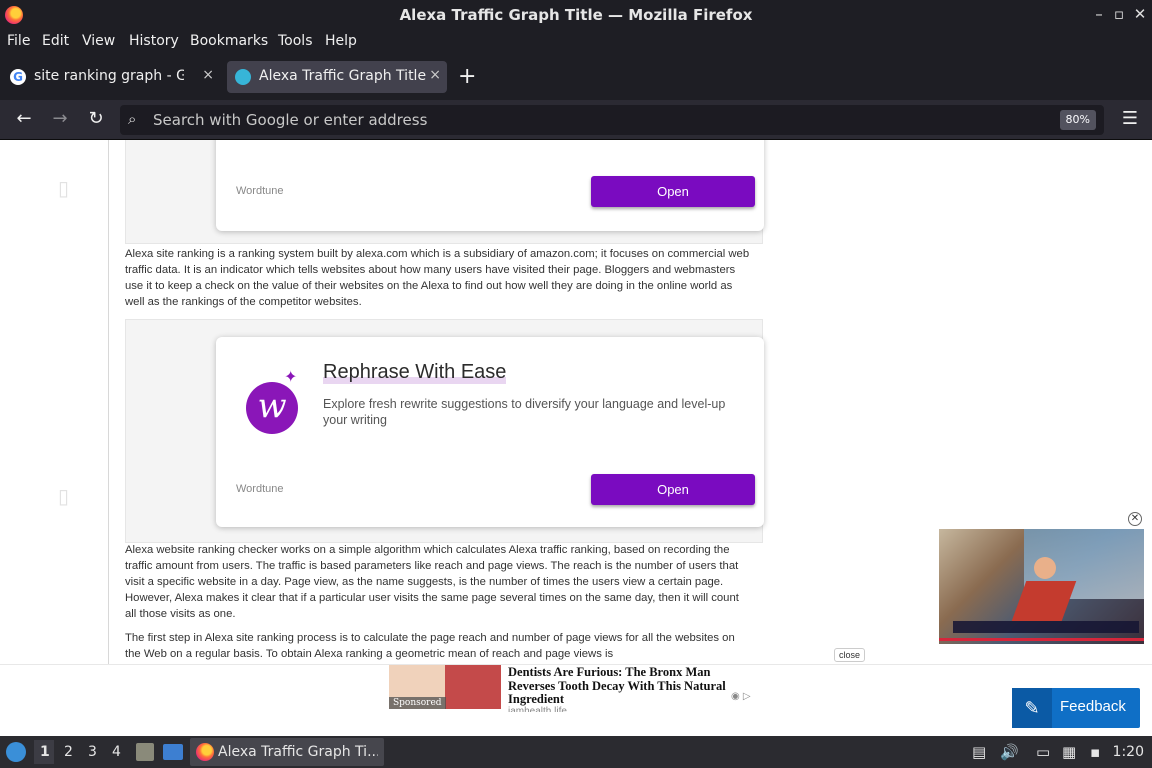 Image resolution: width=1152 pixels, height=768 pixels. What do you see at coordinates (68, 752) in the screenshot?
I see `workspace-2: 2` at bounding box center [68, 752].